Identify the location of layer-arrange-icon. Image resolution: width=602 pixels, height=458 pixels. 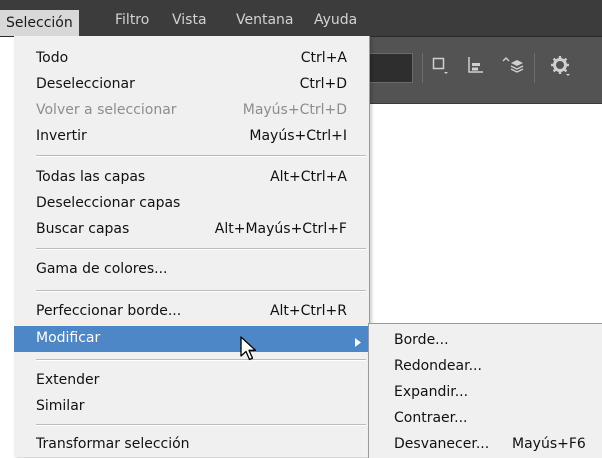
(512, 67).